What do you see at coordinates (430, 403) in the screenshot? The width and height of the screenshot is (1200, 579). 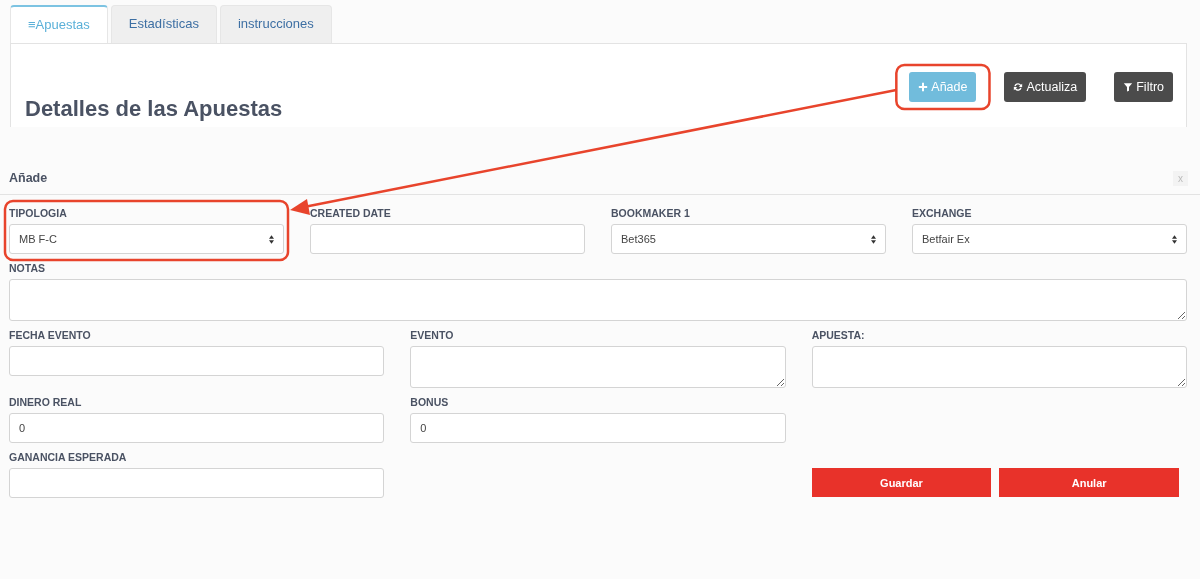 I see `field-label: BONUS` at bounding box center [430, 403].